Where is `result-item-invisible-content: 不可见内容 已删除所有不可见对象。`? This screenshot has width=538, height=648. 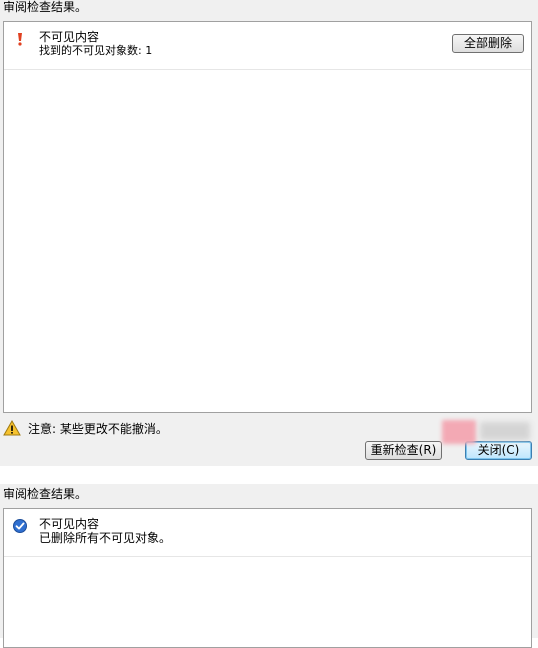
result-item-invisible-content: 不可见内容 已删除所有不可见对象。 is located at coordinates (267, 533).